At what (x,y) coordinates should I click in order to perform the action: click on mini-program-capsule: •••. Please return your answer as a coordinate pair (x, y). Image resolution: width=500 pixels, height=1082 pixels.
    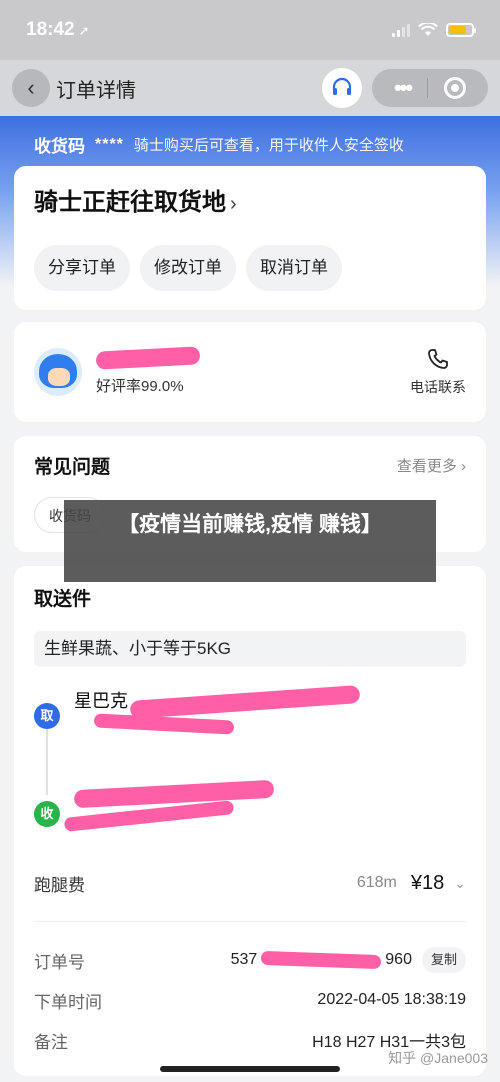
    Looking at the image, I should click on (430, 88).